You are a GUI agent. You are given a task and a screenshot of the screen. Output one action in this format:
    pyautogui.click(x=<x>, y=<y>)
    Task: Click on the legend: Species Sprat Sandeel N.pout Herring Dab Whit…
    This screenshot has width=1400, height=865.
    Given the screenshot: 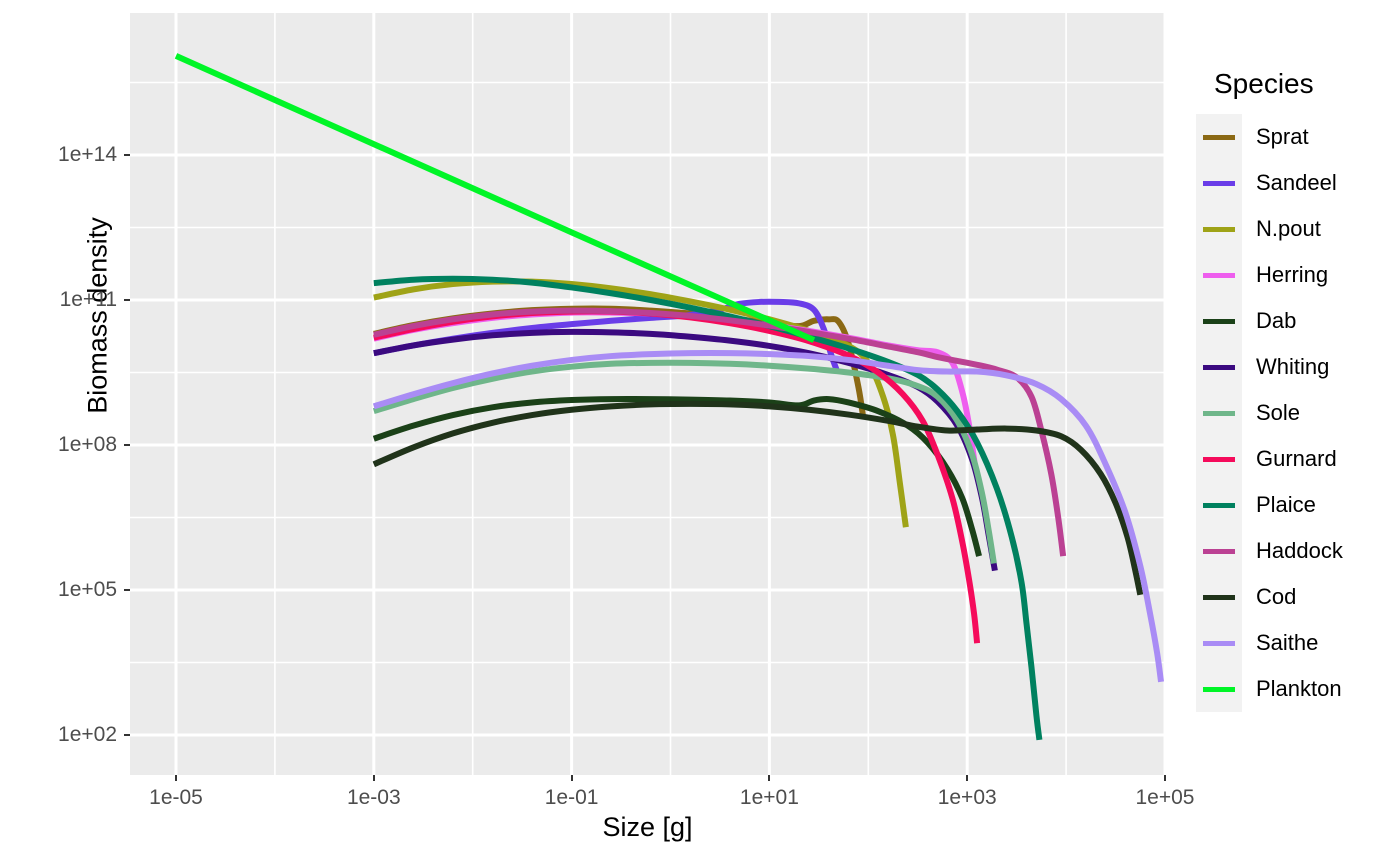 What is the action you would take?
    pyautogui.click(x=1296, y=390)
    